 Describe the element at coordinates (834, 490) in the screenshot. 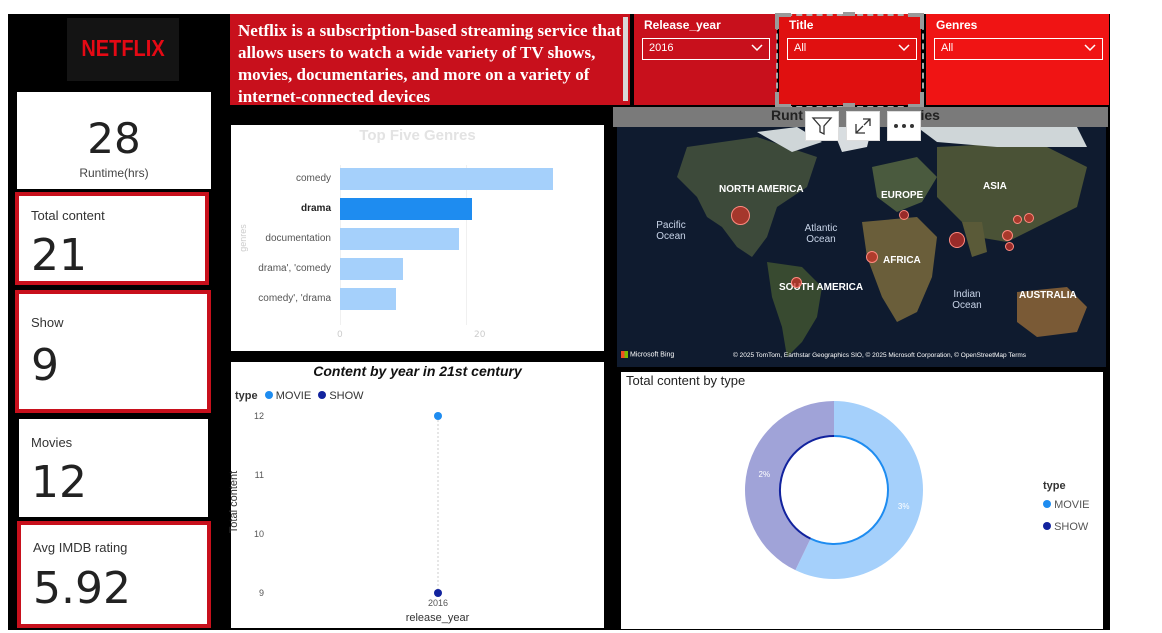

I see `donut-area: 3% 2%` at that location.